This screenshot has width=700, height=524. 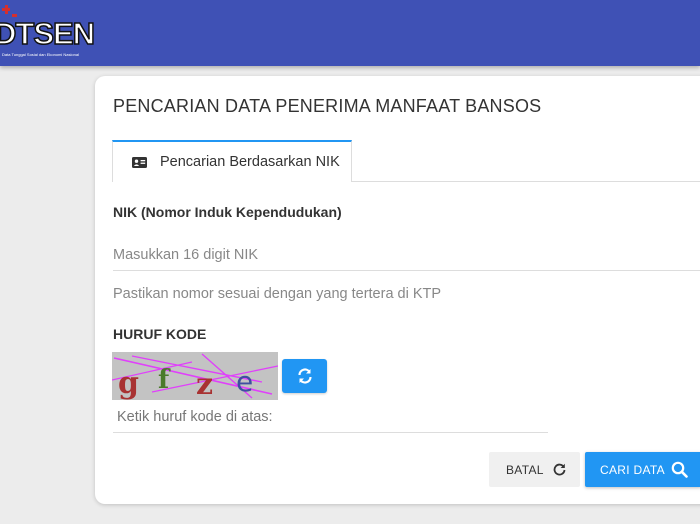 I want to click on cancel-button: BATAL, so click(x=534, y=469).